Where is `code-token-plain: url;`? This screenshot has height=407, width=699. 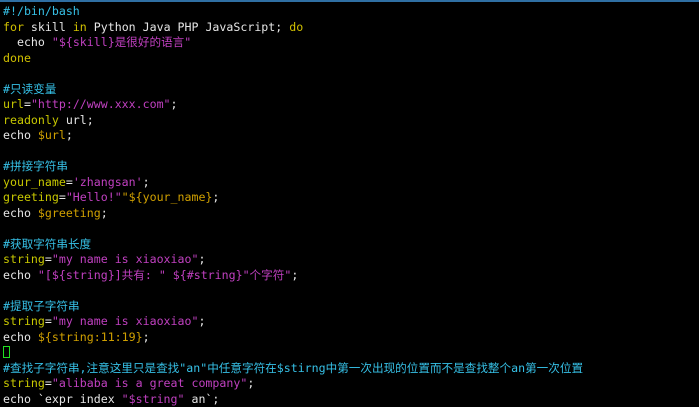
code-token-plain: url; is located at coordinates (76, 120).